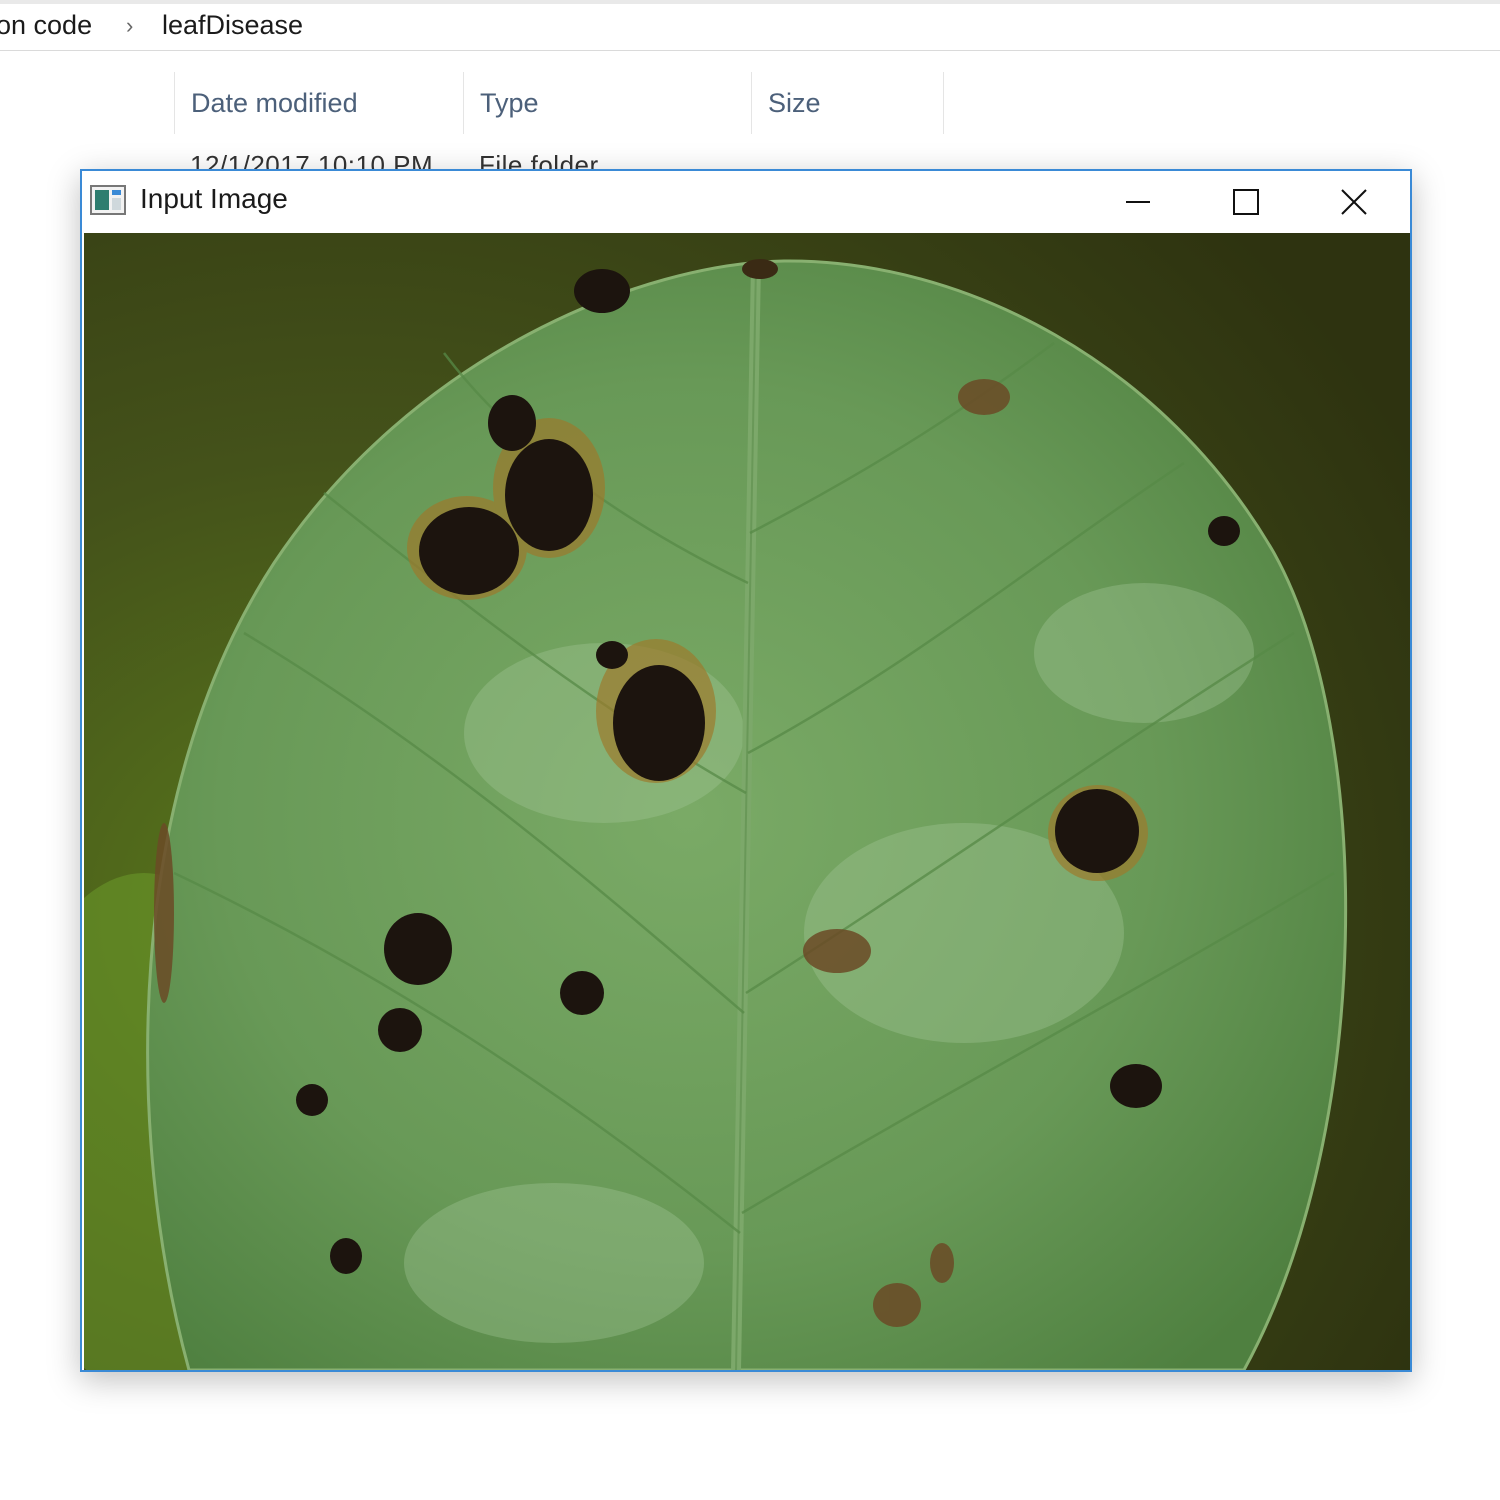 This screenshot has width=1500, height=1500. Describe the element at coordinates (509, 103) in the screenshot. I see `column-header-type-label: Type` at that location.